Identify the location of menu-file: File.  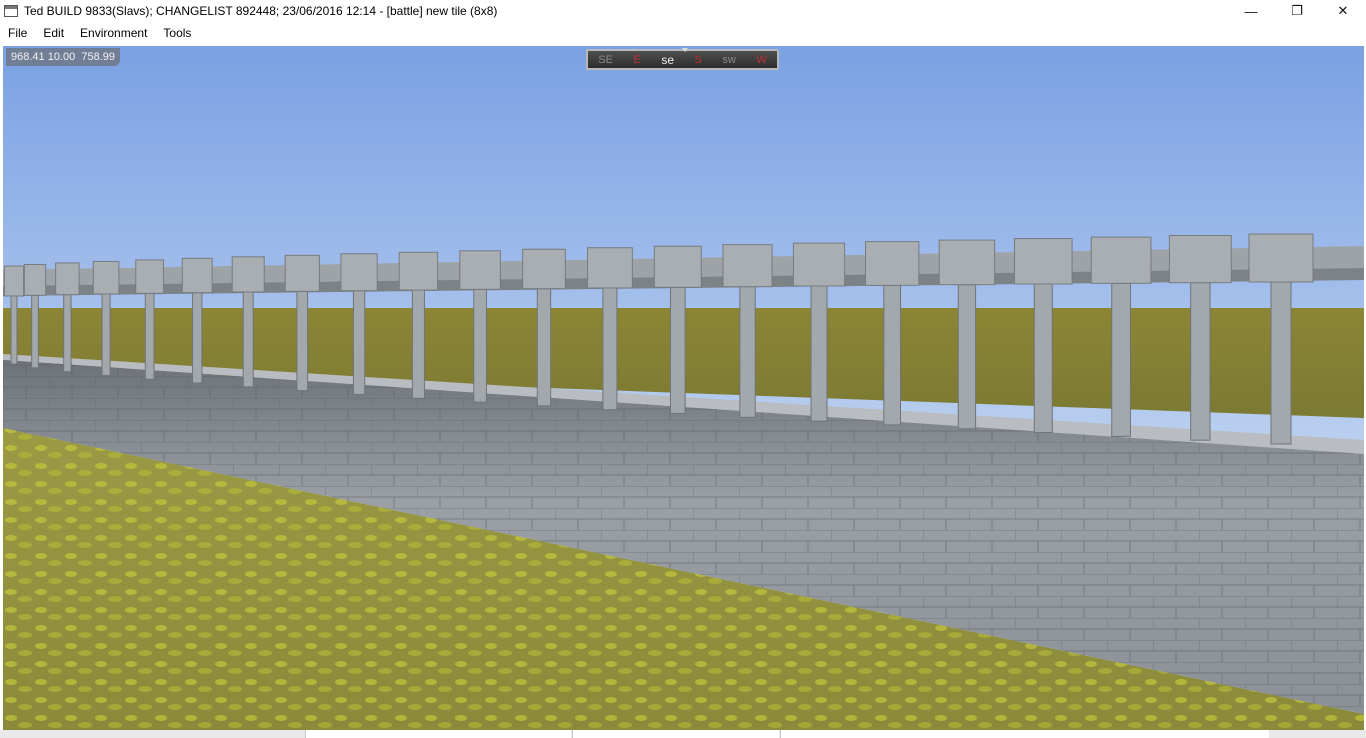
(17, 33).